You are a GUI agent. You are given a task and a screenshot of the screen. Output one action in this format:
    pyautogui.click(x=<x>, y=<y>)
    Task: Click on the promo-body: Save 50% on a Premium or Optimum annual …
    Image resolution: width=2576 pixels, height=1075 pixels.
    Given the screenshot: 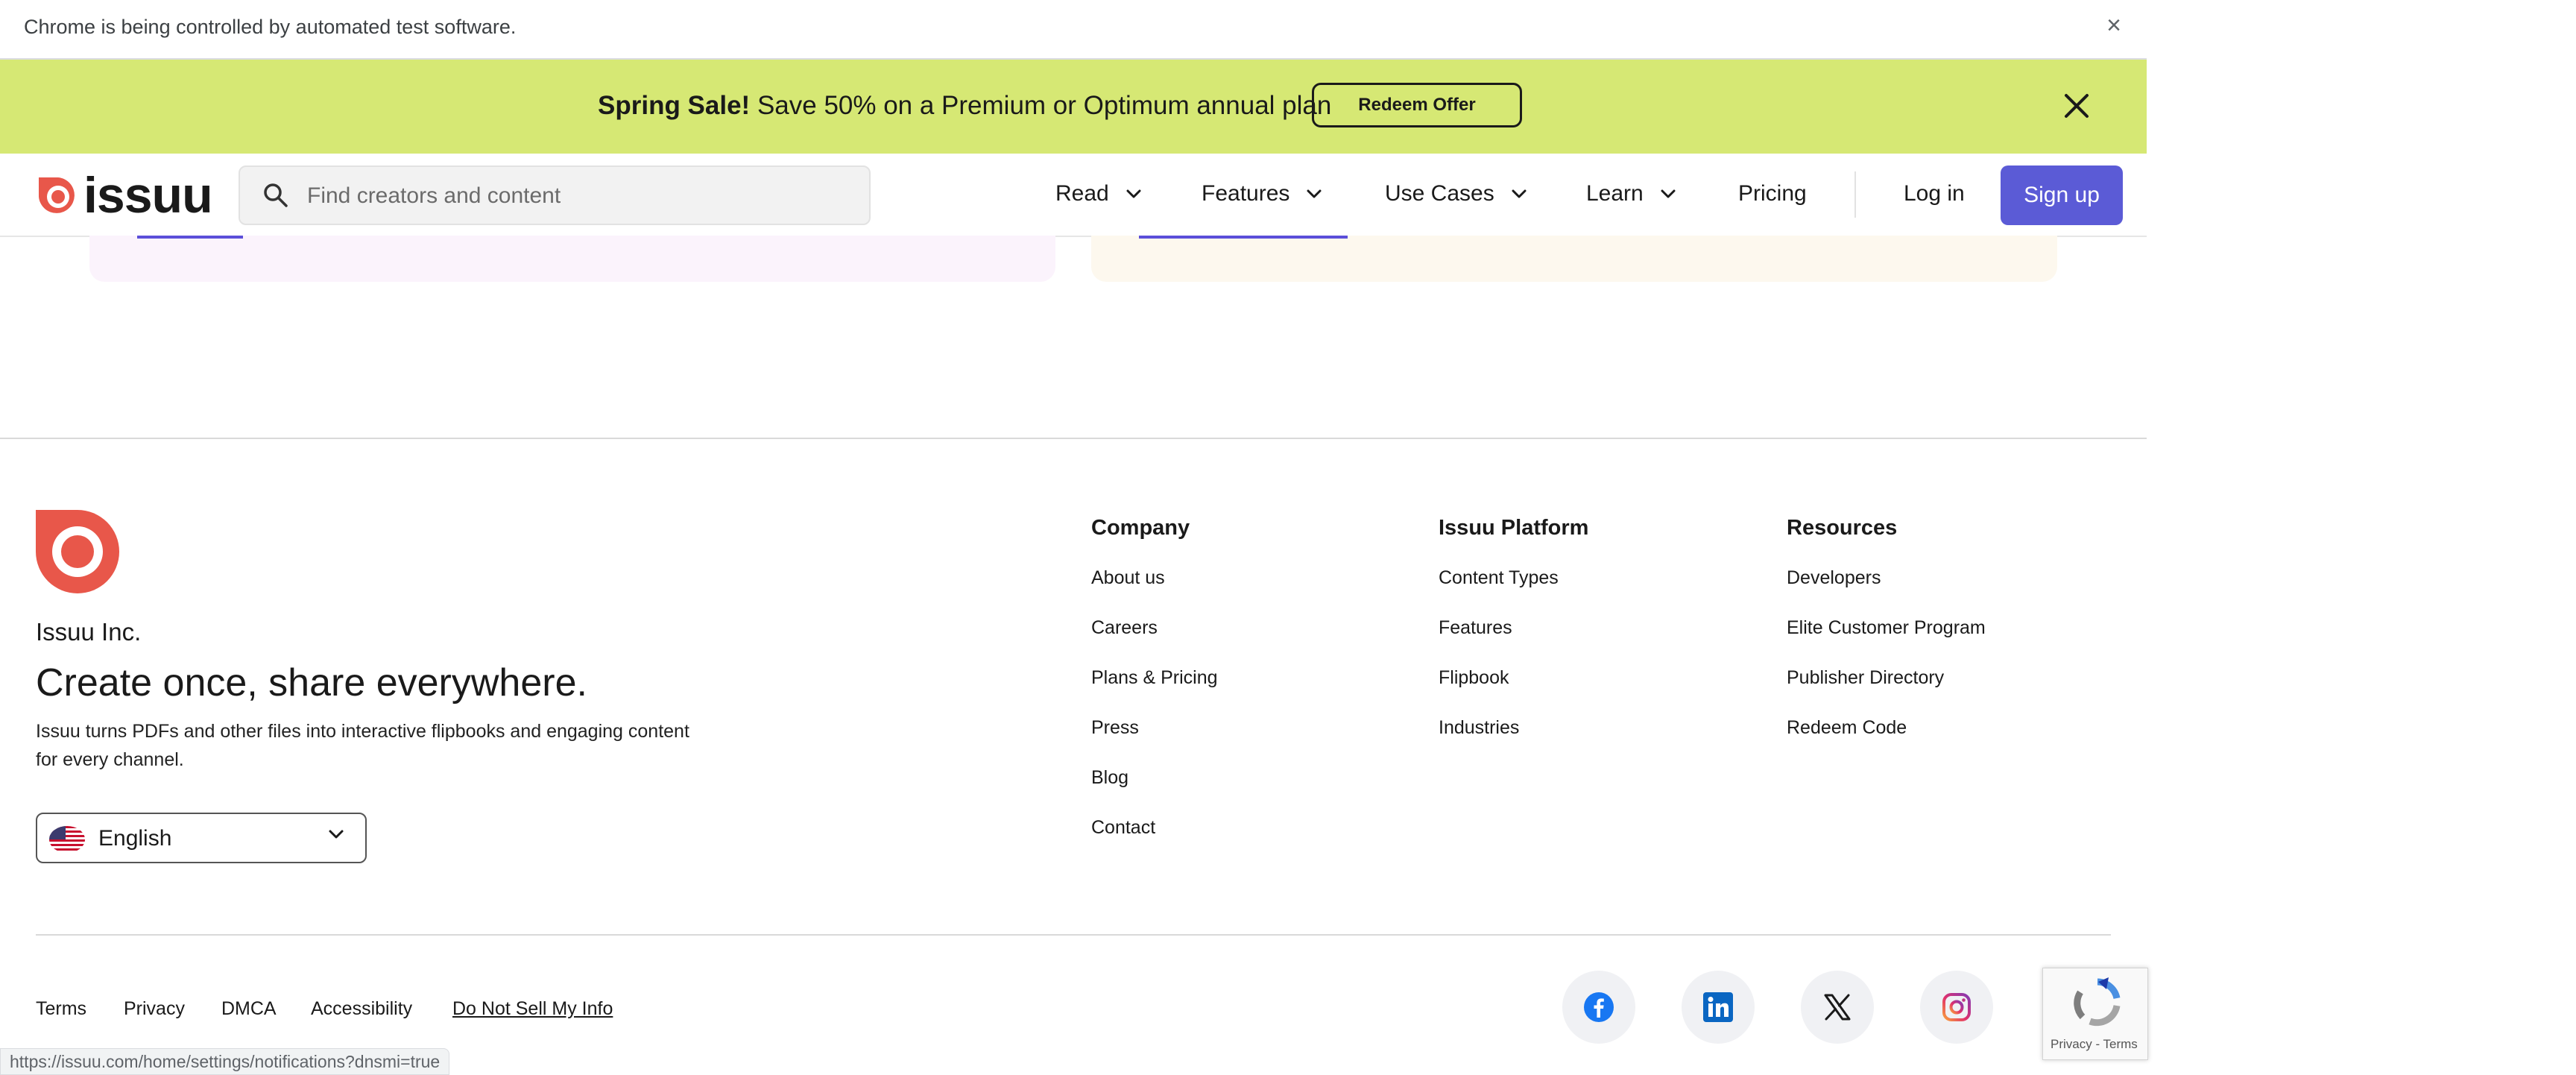 What is the action you would take?
    pyautogui.click(x=1041, y=105)
    